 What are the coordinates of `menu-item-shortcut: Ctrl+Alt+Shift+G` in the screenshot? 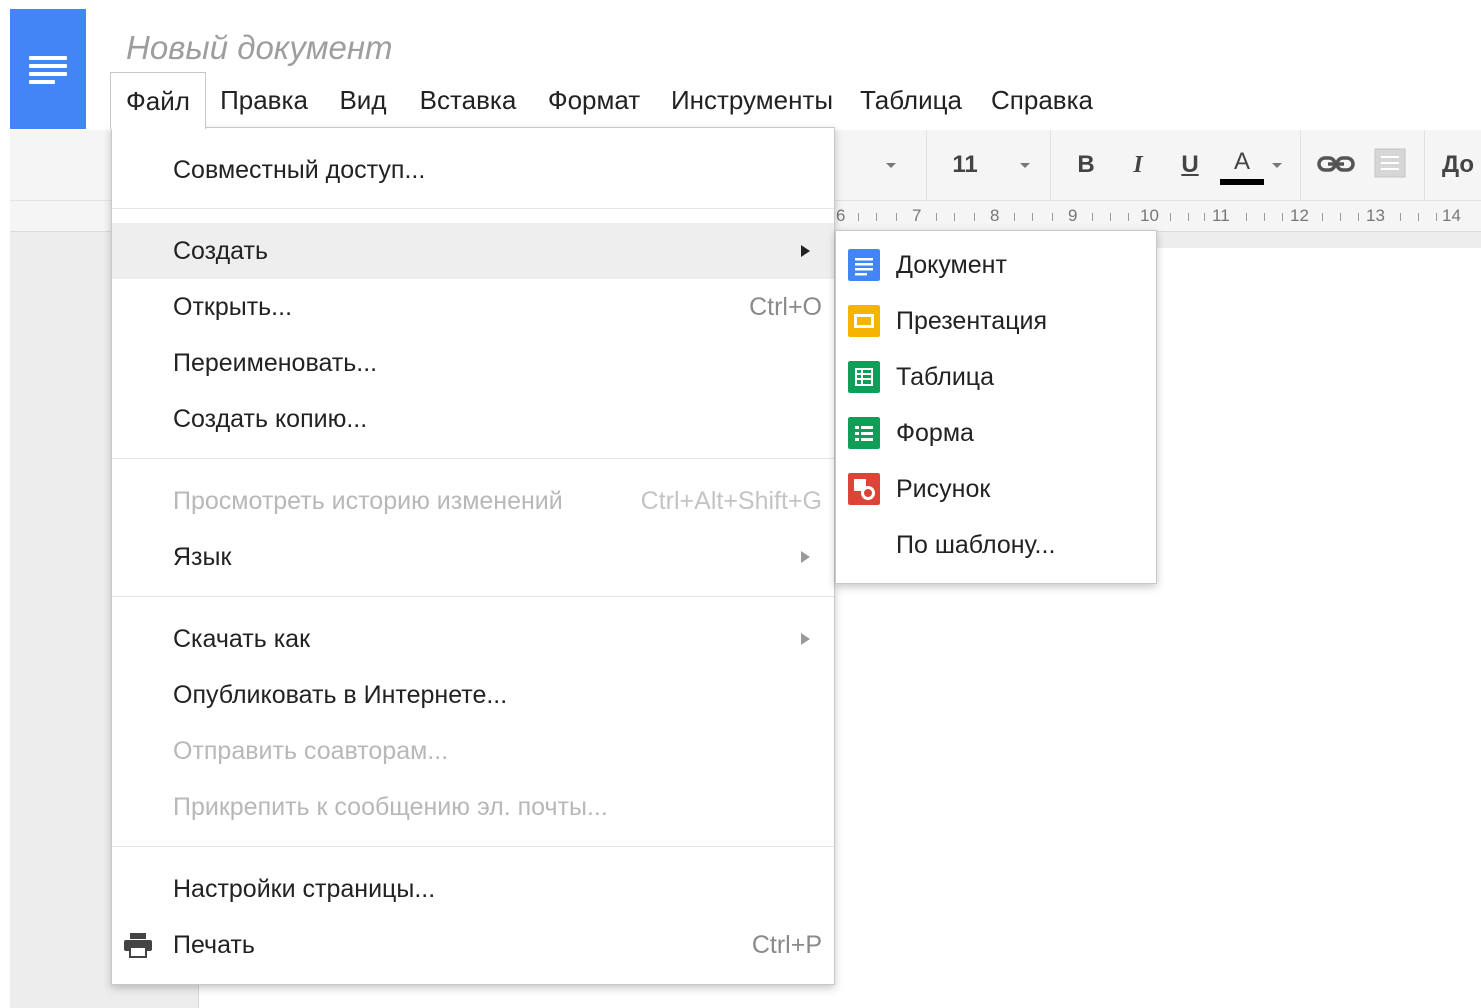 It's located at (731, 501).